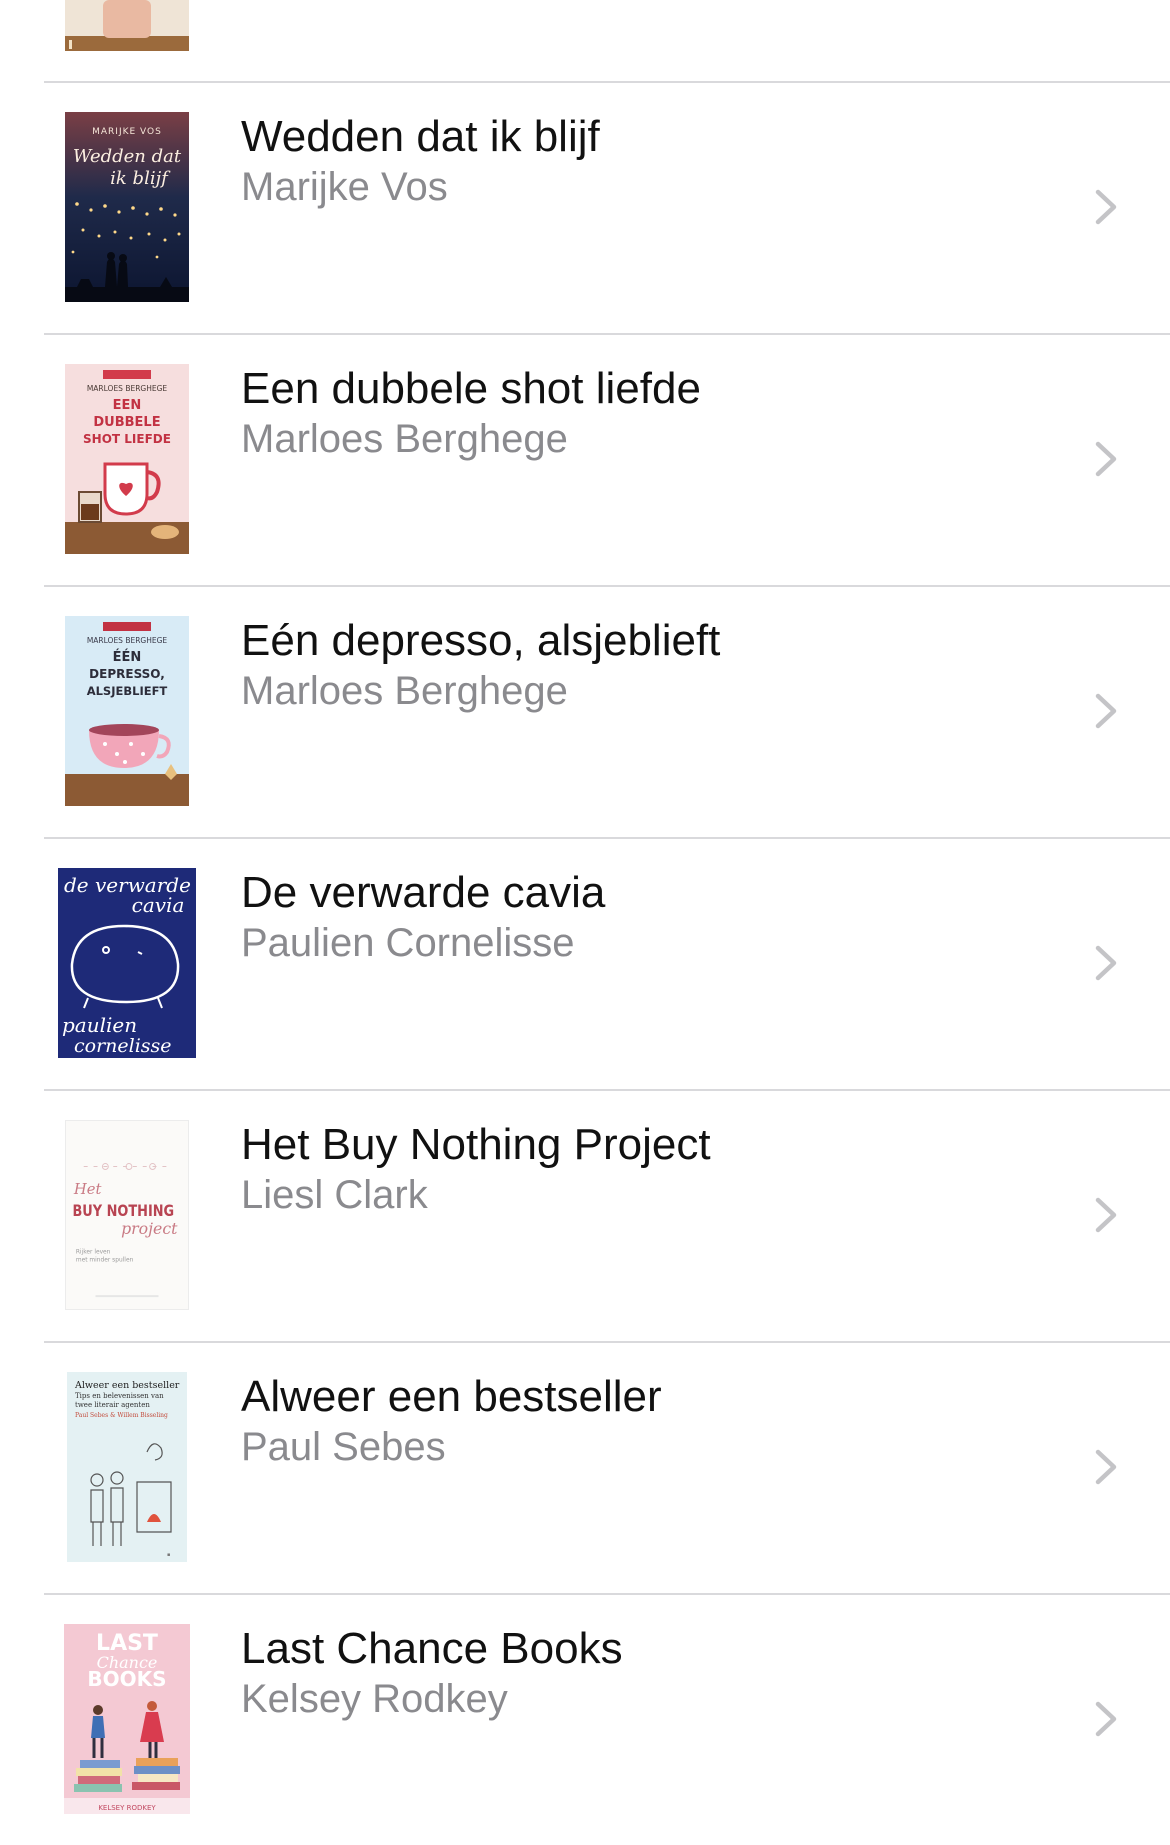 Image resolution: width=1170 pixels, height=1845 pixels. Describe the element at coordinates (121, 1415) in the screenshot. I see `svg-text: Paul Sebes & Willem Bisseling` at that location.